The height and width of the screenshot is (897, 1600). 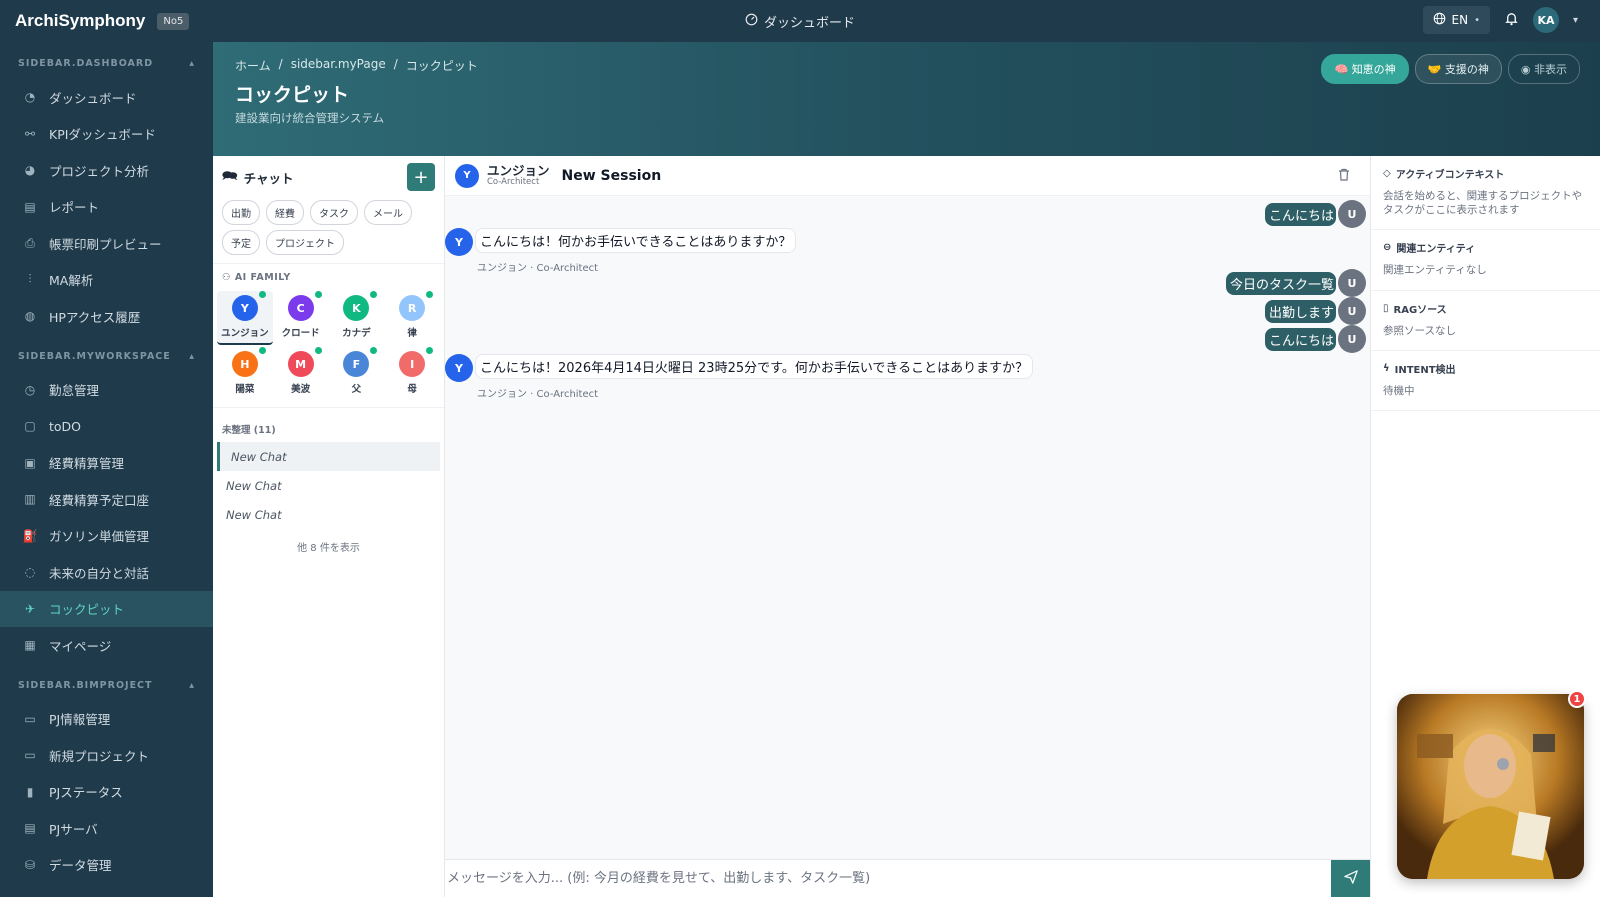 What do you see at coordinates (421, 177) in the screenshot?
I see `new-chat-button: +` at bounding box center [421, 177].